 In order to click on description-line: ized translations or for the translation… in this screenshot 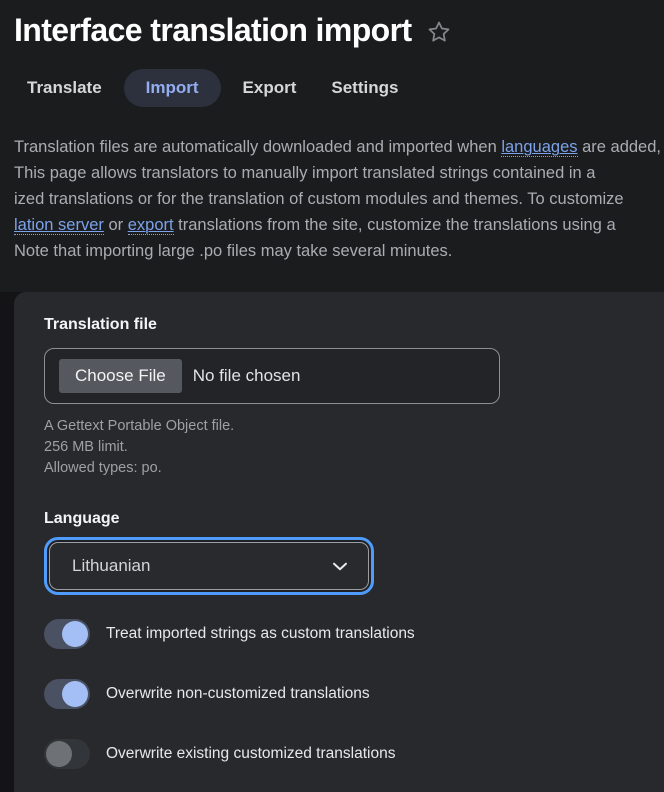, I will do `click(319, 199)`.